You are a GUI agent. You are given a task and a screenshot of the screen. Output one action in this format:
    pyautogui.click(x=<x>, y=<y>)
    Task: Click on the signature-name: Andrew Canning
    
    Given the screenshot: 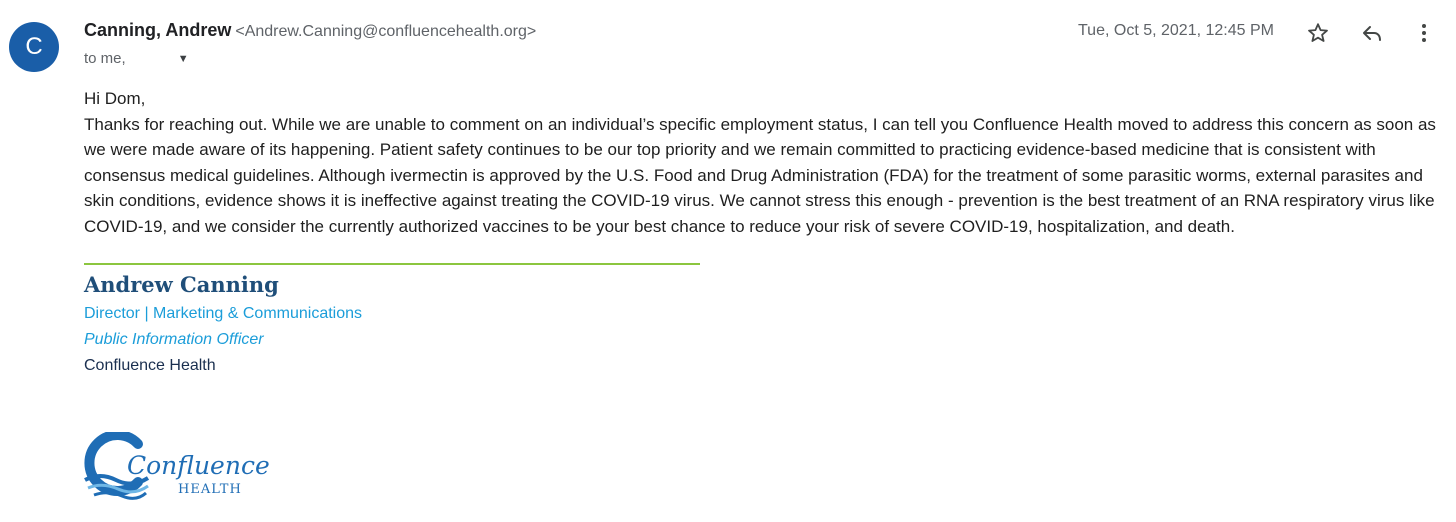 What is the action you would take?
    pyautogui.click(x=181, y=284)
    